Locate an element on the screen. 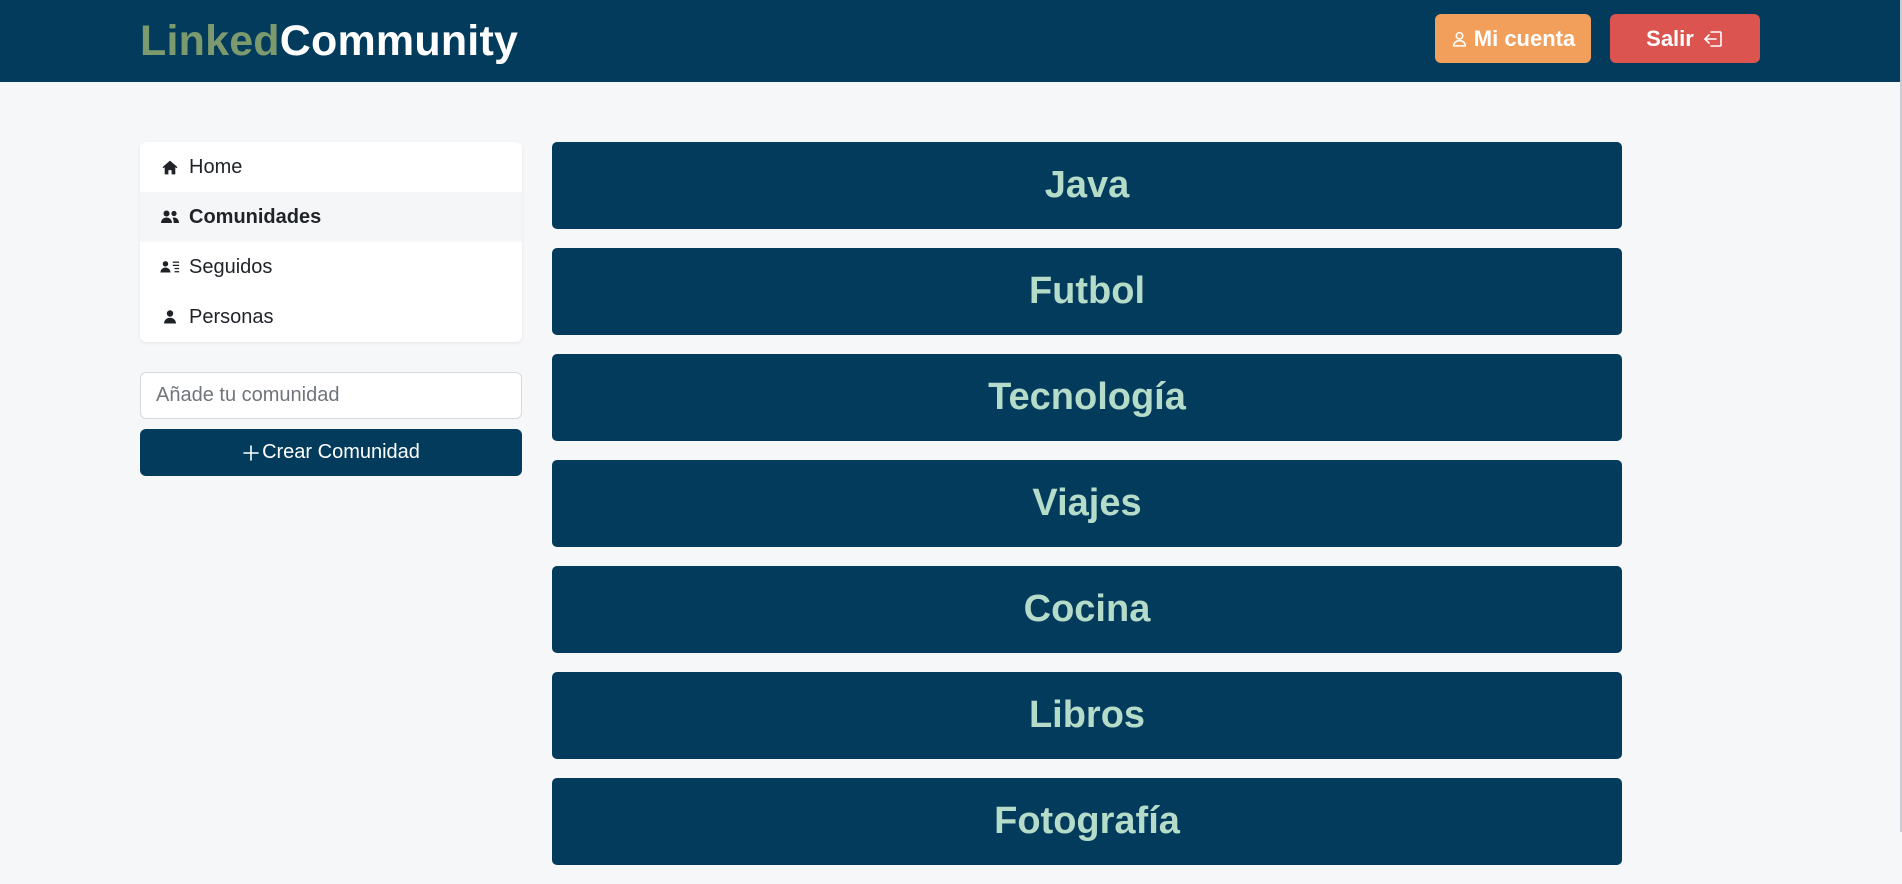  sidebar-item-home: Home is located at coordinates (331, 167).